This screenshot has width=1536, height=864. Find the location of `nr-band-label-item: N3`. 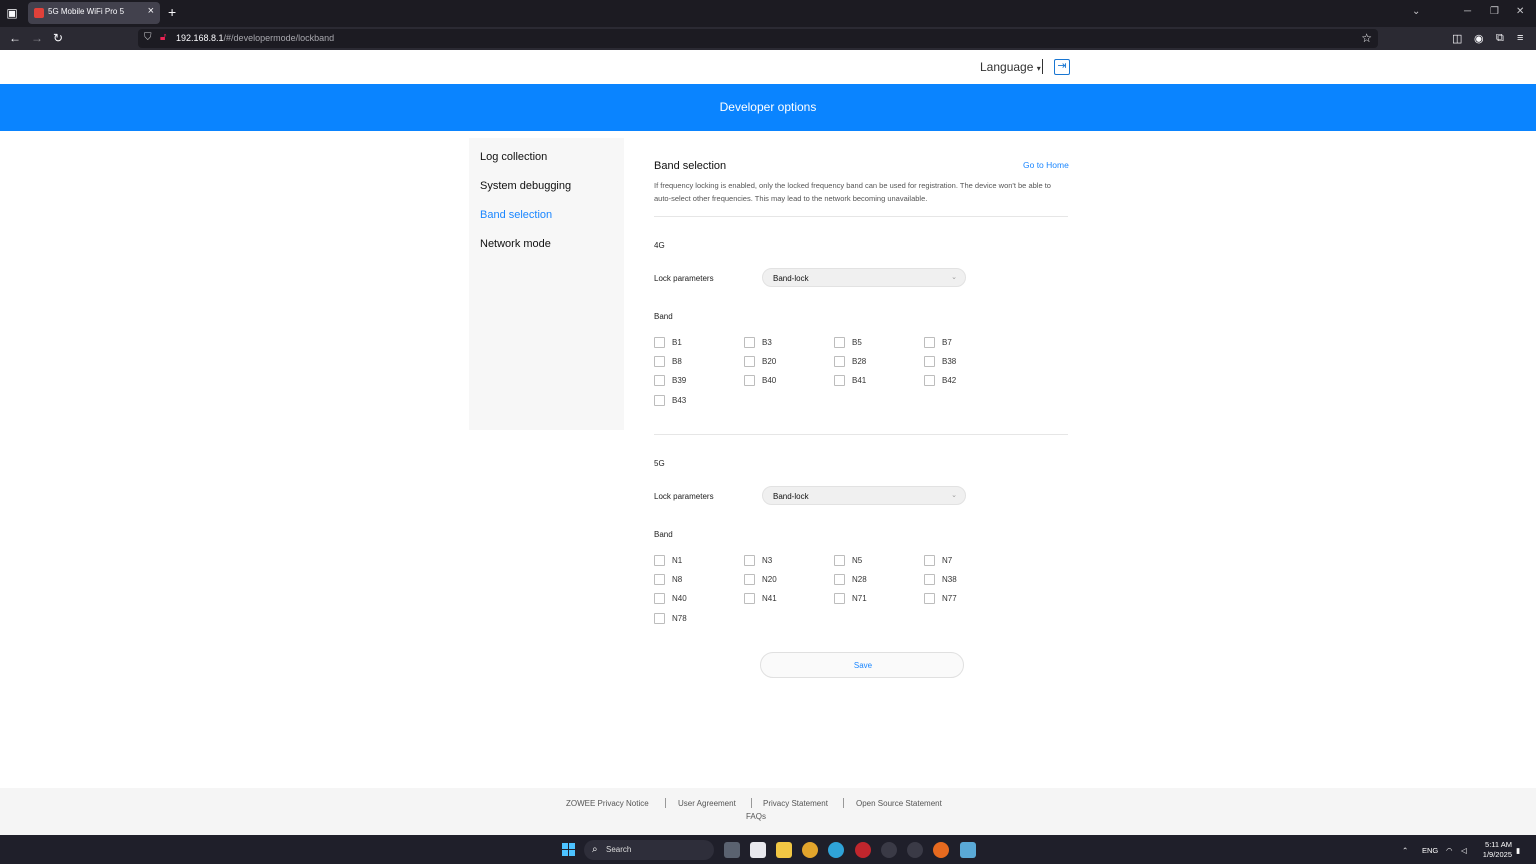

nr-band-label-item: N3 is located at coordinates (767, 560).